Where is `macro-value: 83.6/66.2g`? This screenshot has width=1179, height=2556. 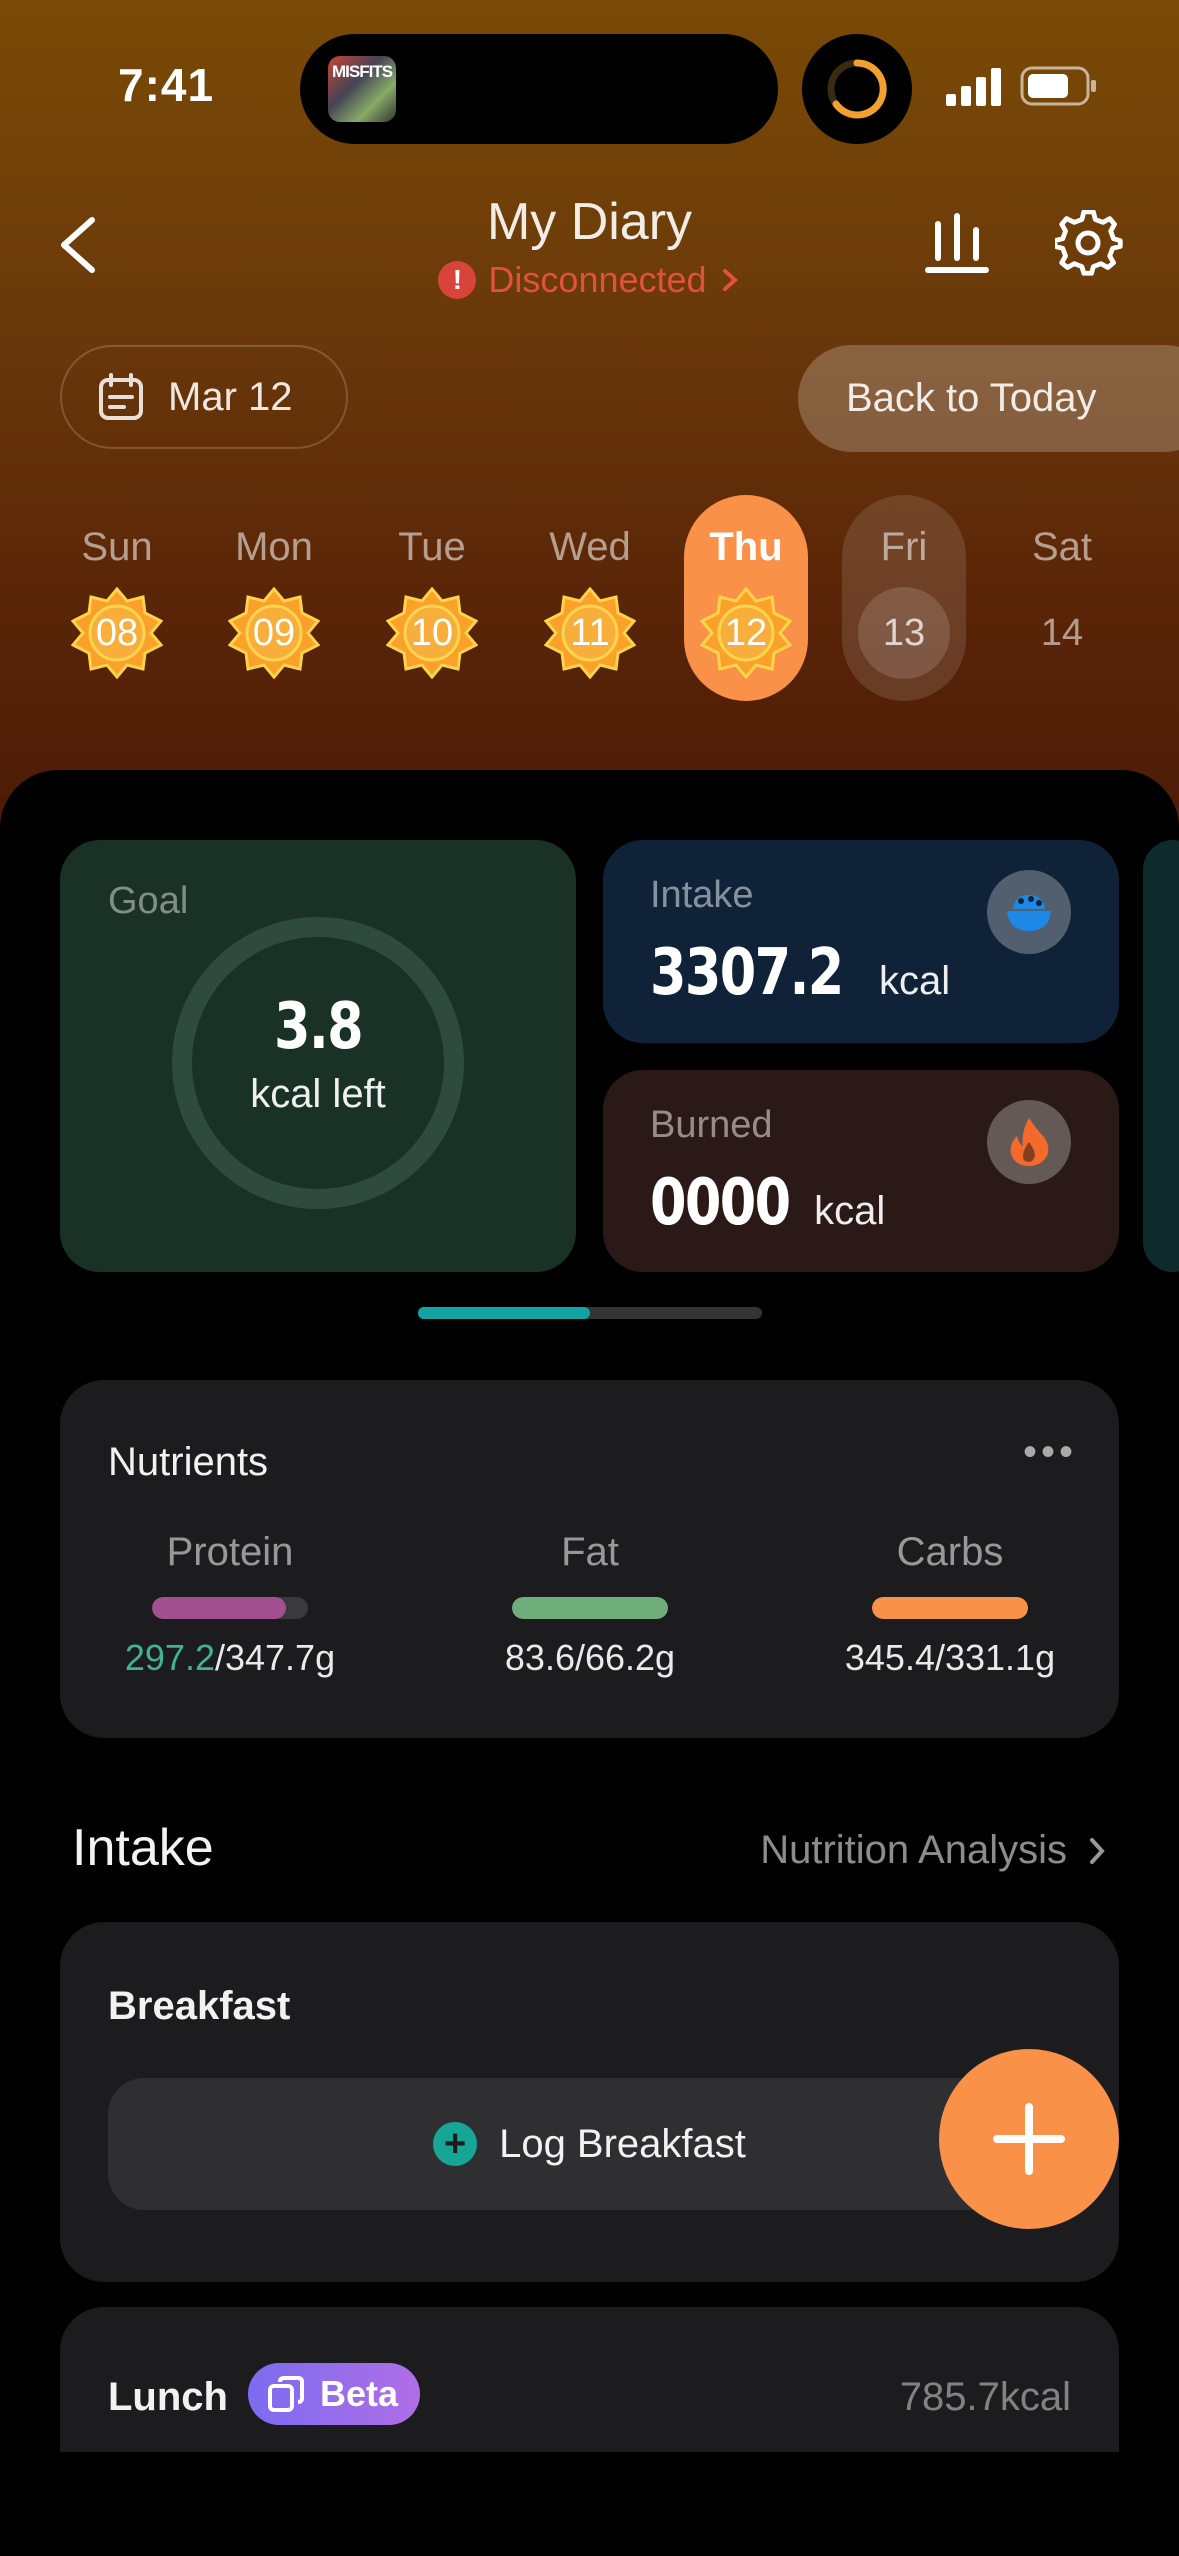
macro-value: 83.6/66.2g is located at coordinates (590, 1658).